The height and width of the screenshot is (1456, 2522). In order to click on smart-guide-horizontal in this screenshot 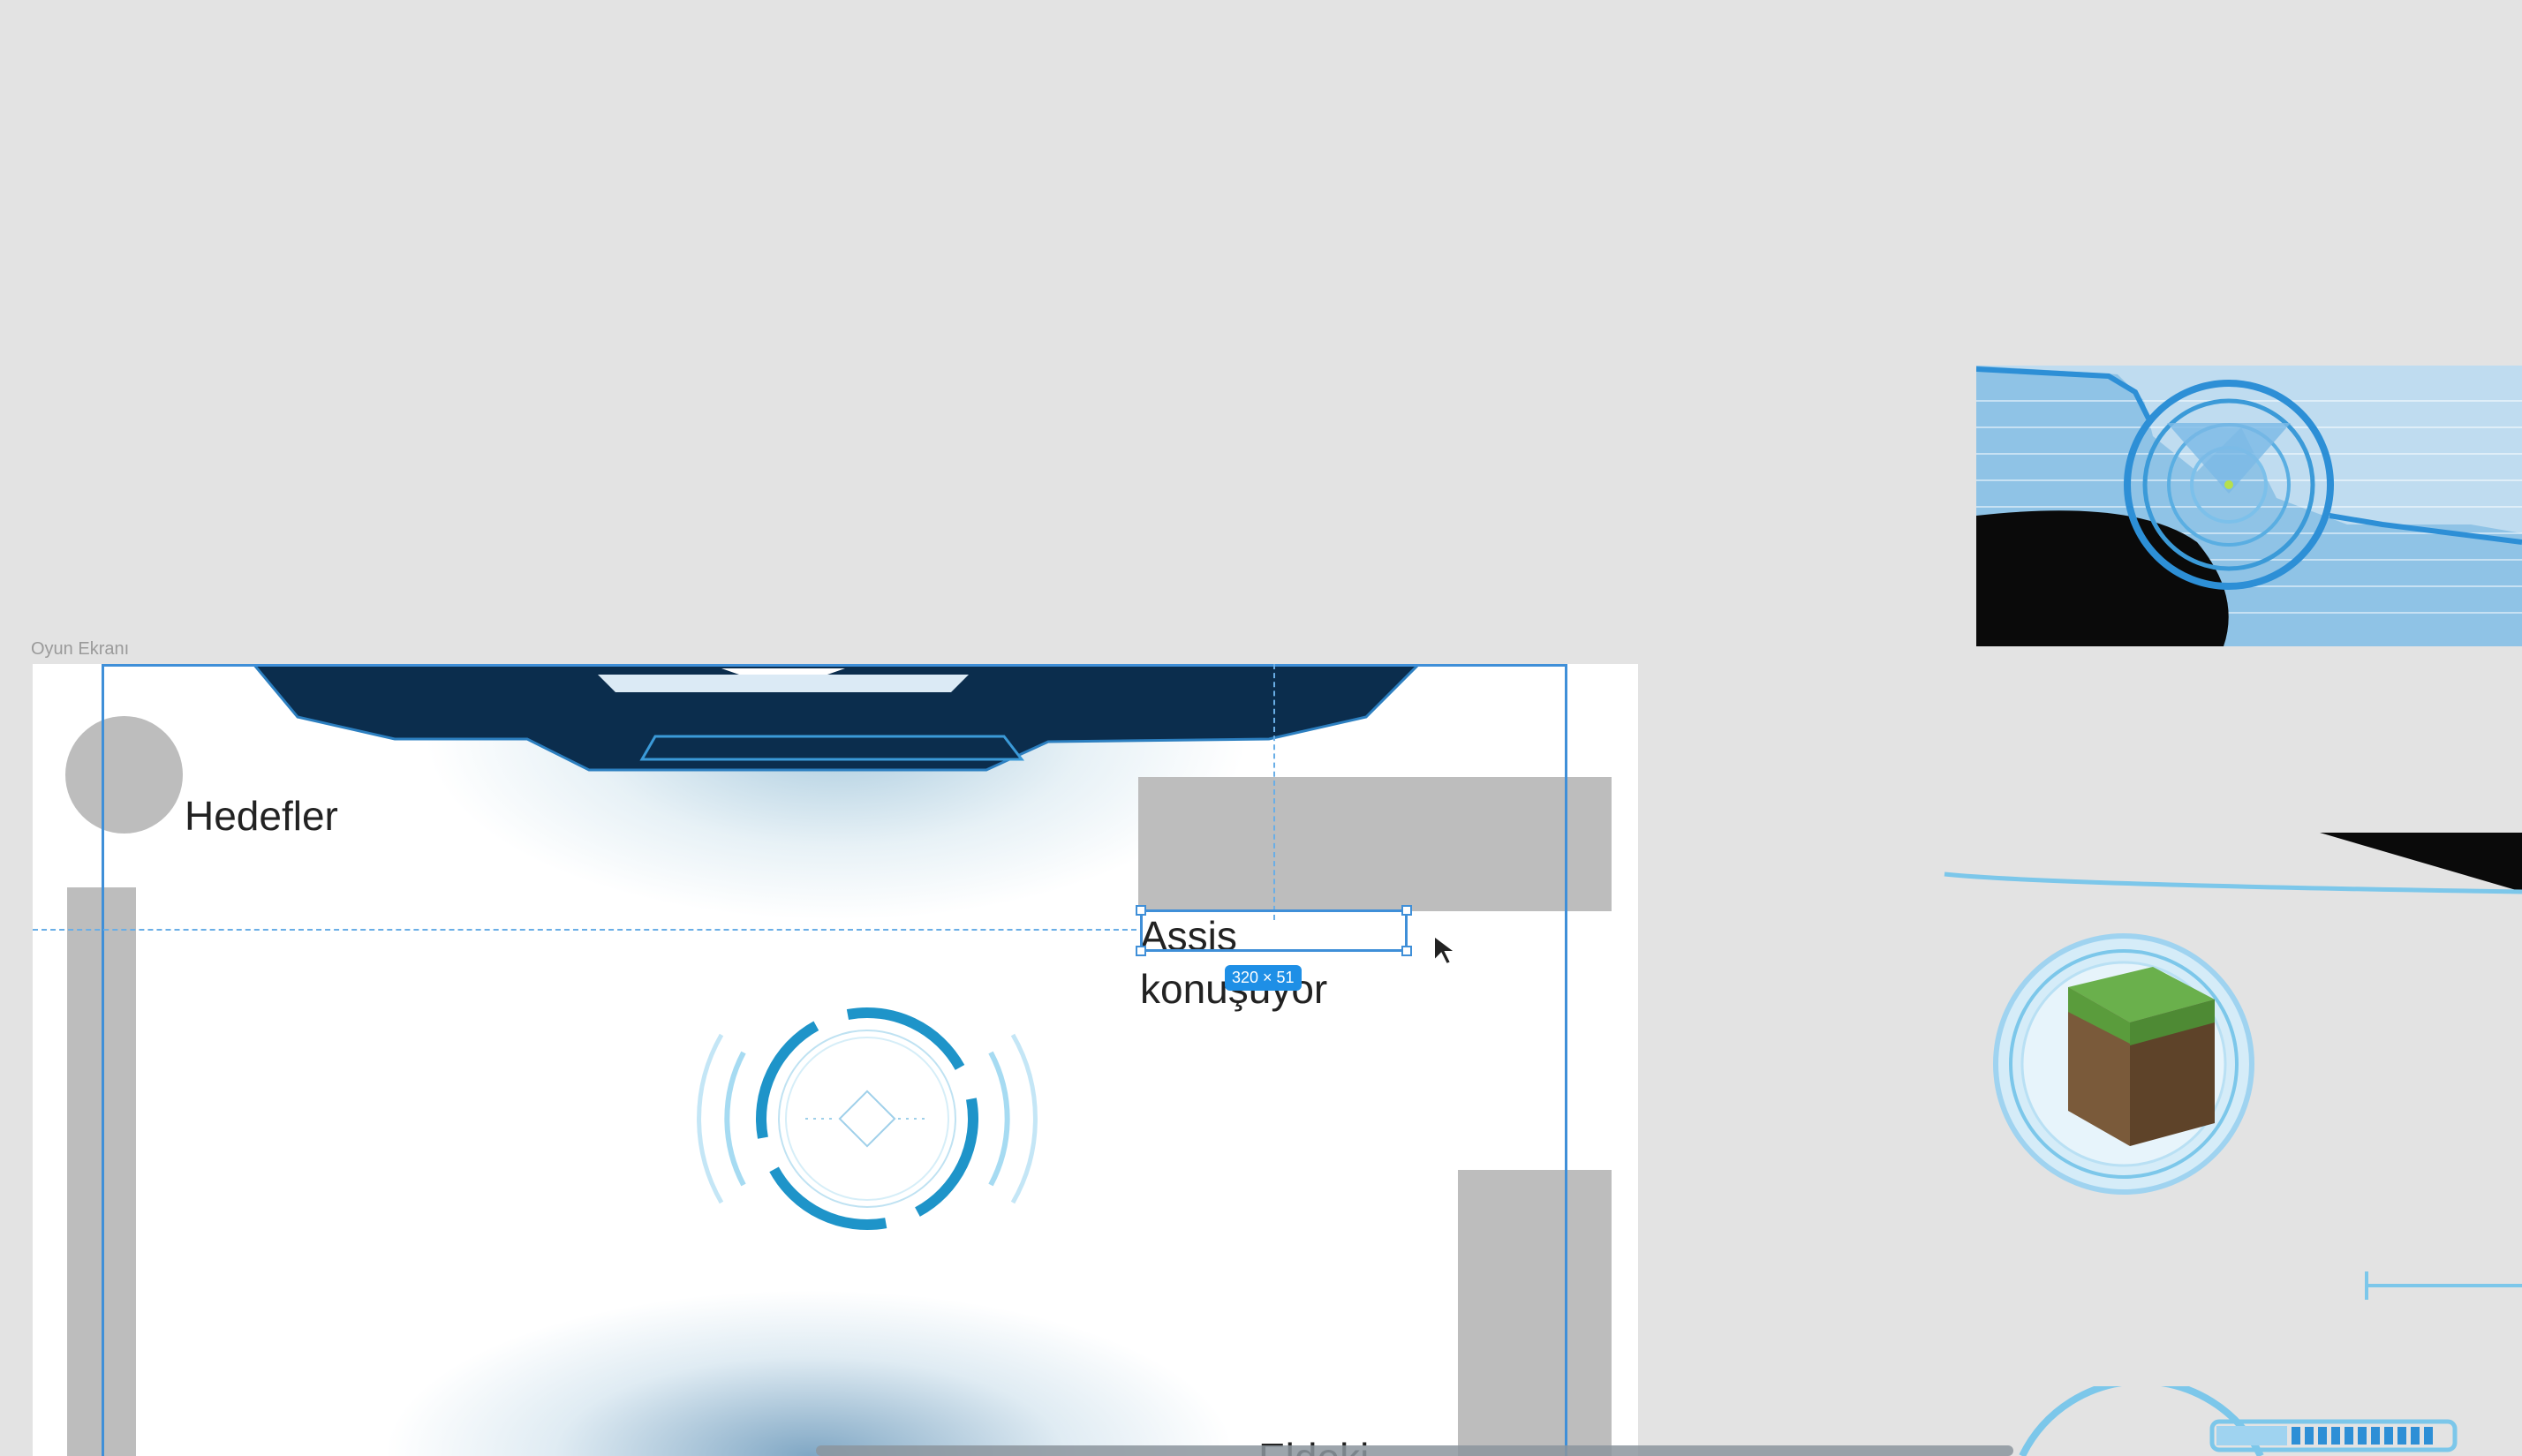, I will do `click(584, 930)`.